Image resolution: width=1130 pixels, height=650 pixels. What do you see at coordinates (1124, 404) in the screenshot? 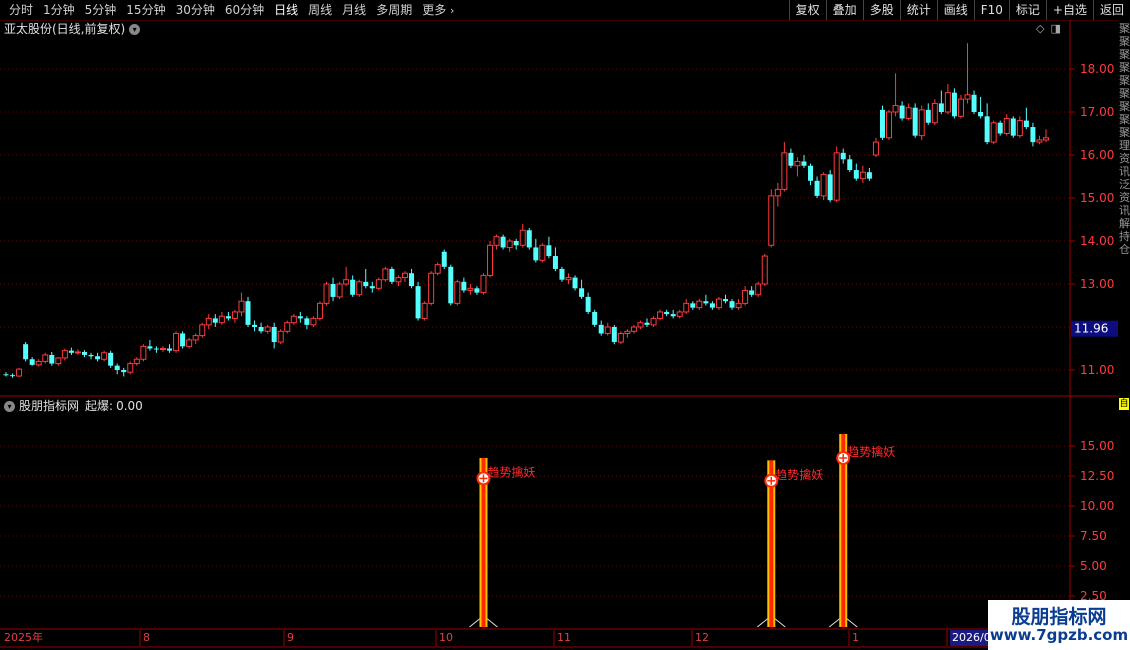
I see `side-panel-box: 自` at bounding box center [1124, 404].